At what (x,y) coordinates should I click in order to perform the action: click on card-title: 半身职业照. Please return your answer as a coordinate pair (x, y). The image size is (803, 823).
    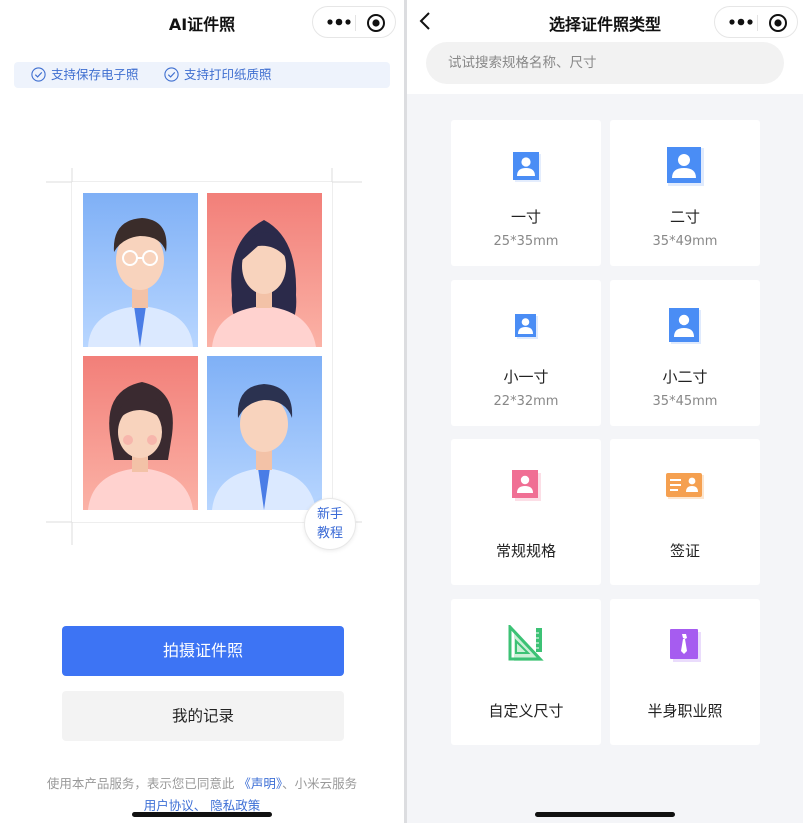
    Looking at the image, I should click on (685, 711).